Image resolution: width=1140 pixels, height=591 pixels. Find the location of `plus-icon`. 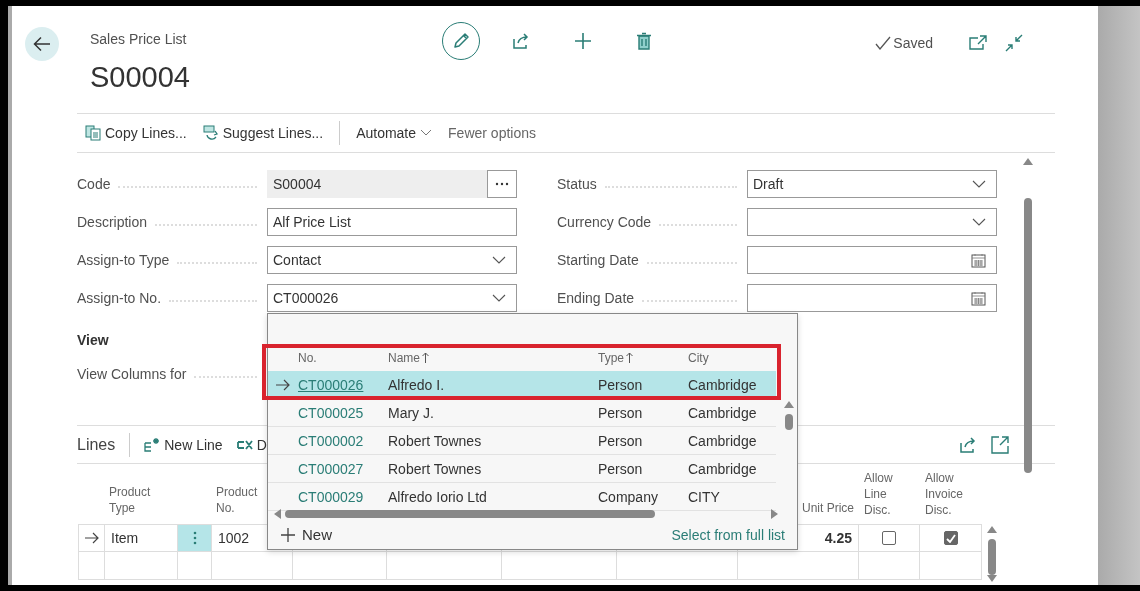

plus-icon is located at coordinates (288, 534).